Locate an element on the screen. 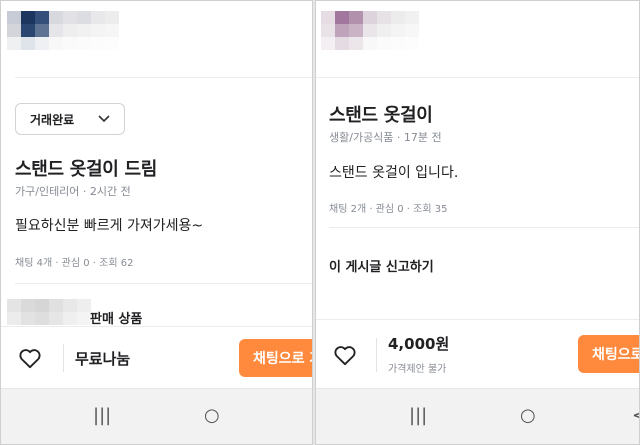 Image resolution: width=640 pixels, height=445 pixels. seller-products-heading: 판매 상품 is located at coordinates (116, 319).